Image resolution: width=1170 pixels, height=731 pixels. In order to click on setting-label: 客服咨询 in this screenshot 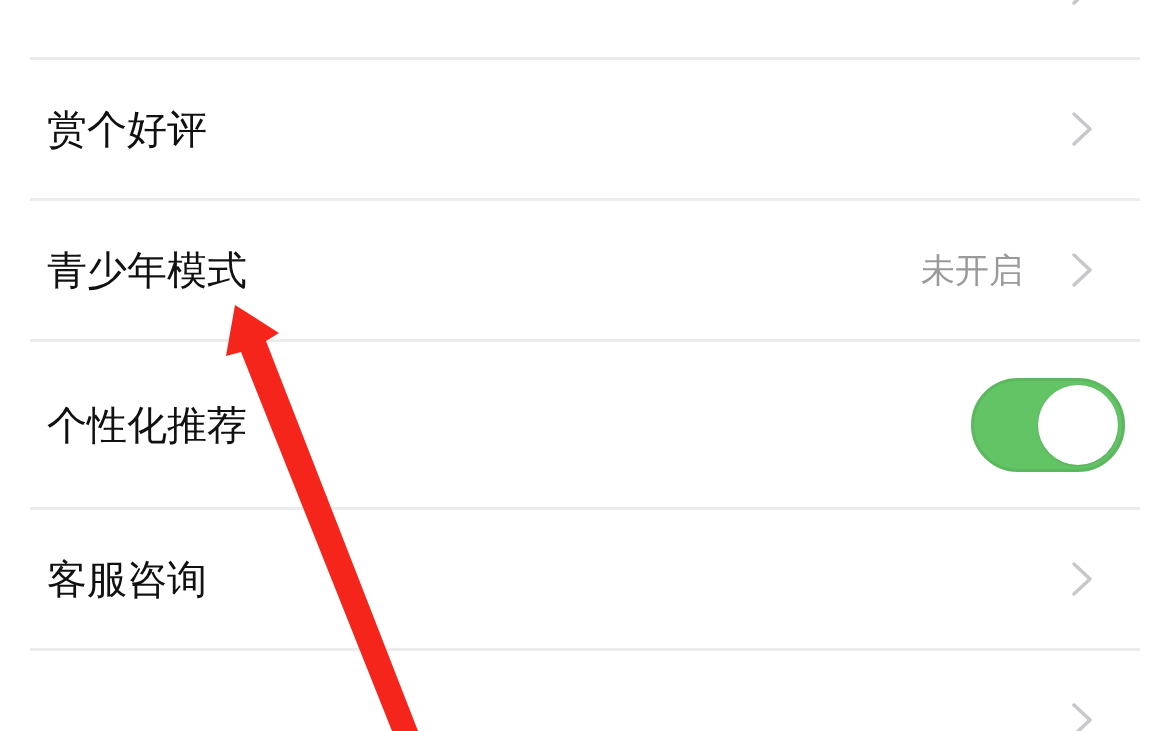, I will do `click(127, 579)`.